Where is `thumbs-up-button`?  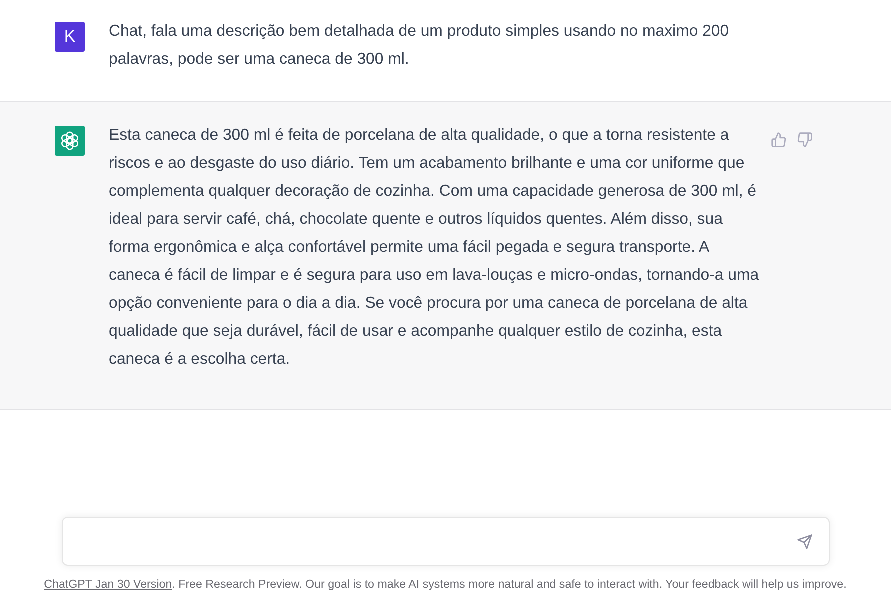 thumbs-up-button is located at coordinates (779, 140).